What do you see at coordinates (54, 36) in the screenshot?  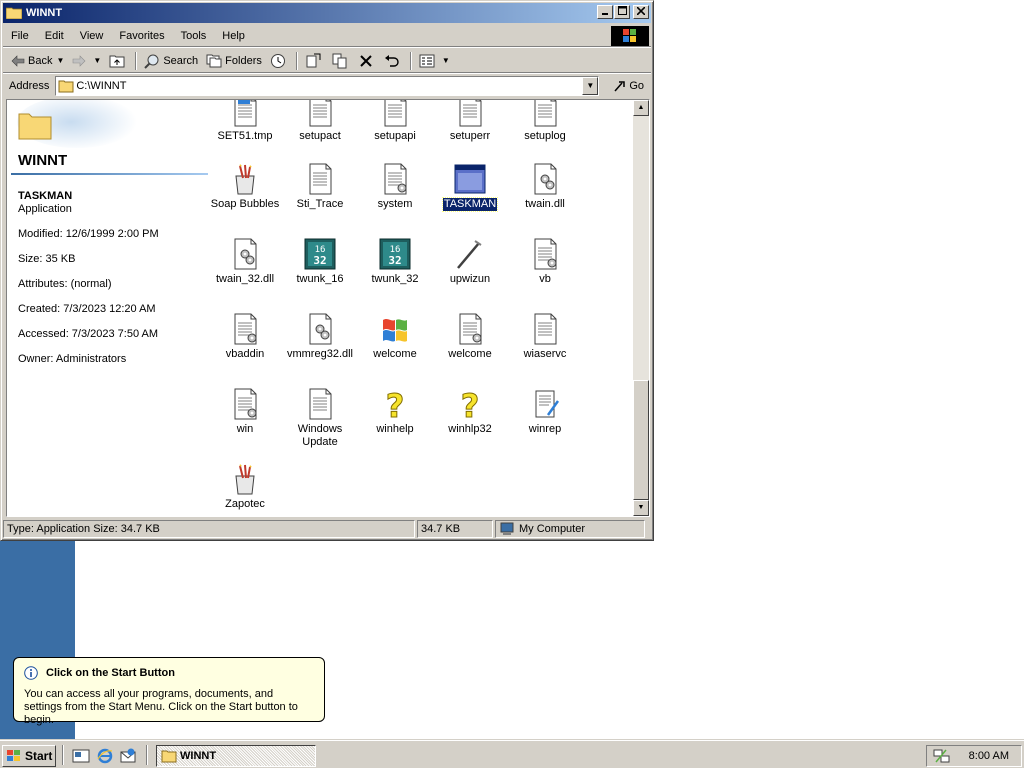 I see `menu-edit: Edit` at bounding box center [54, 36].